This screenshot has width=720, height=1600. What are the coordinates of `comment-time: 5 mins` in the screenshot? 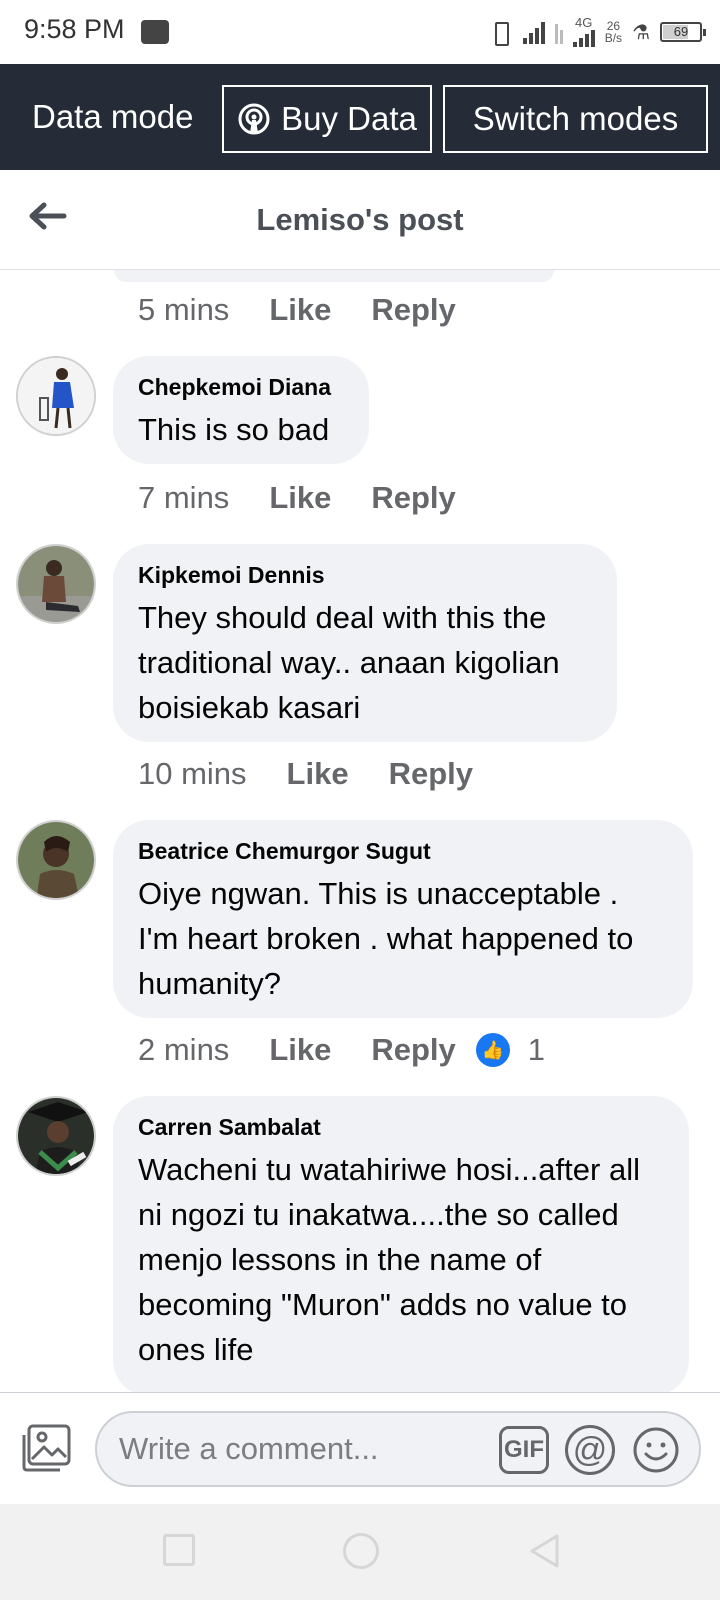 It's located at (184, 309).